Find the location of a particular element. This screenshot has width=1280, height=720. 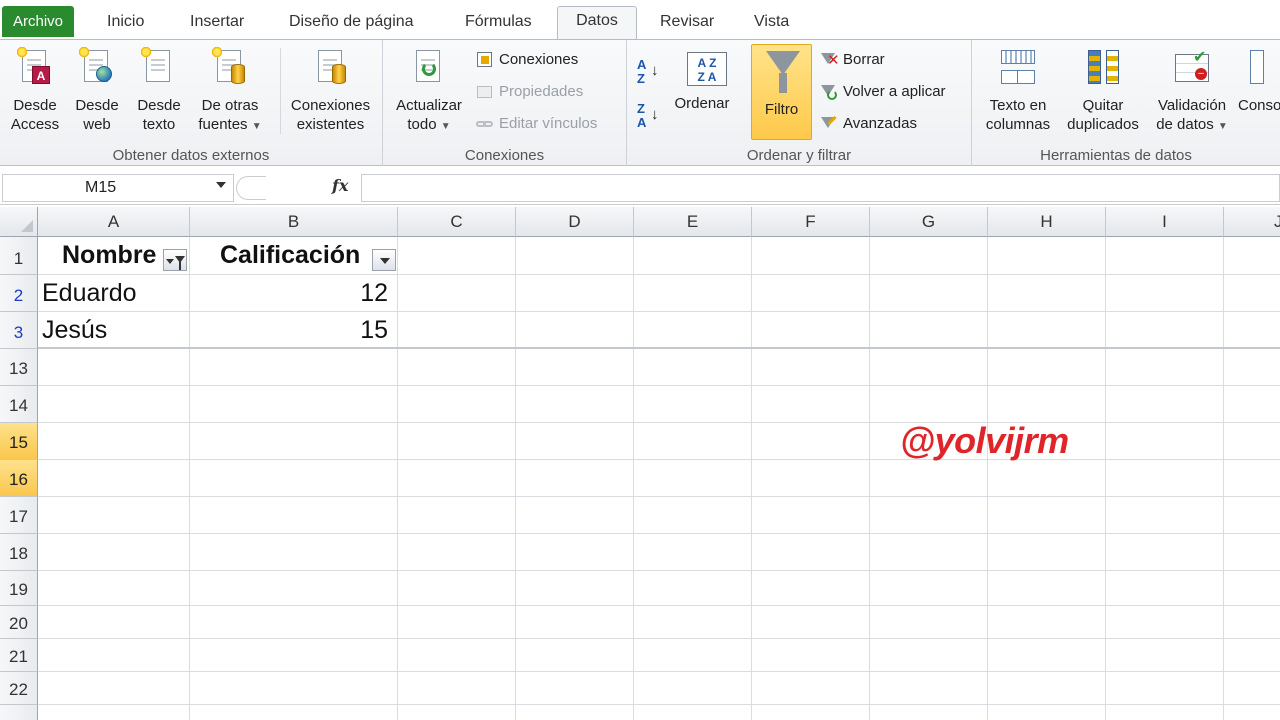

fx-expand-oval is located at coordinates (251, 188).